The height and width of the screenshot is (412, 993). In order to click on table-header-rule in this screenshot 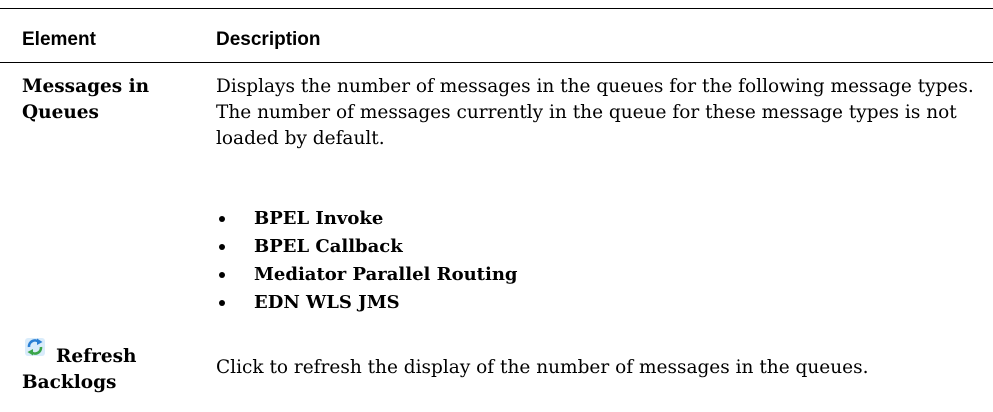, I will do `click(496, 62)`.